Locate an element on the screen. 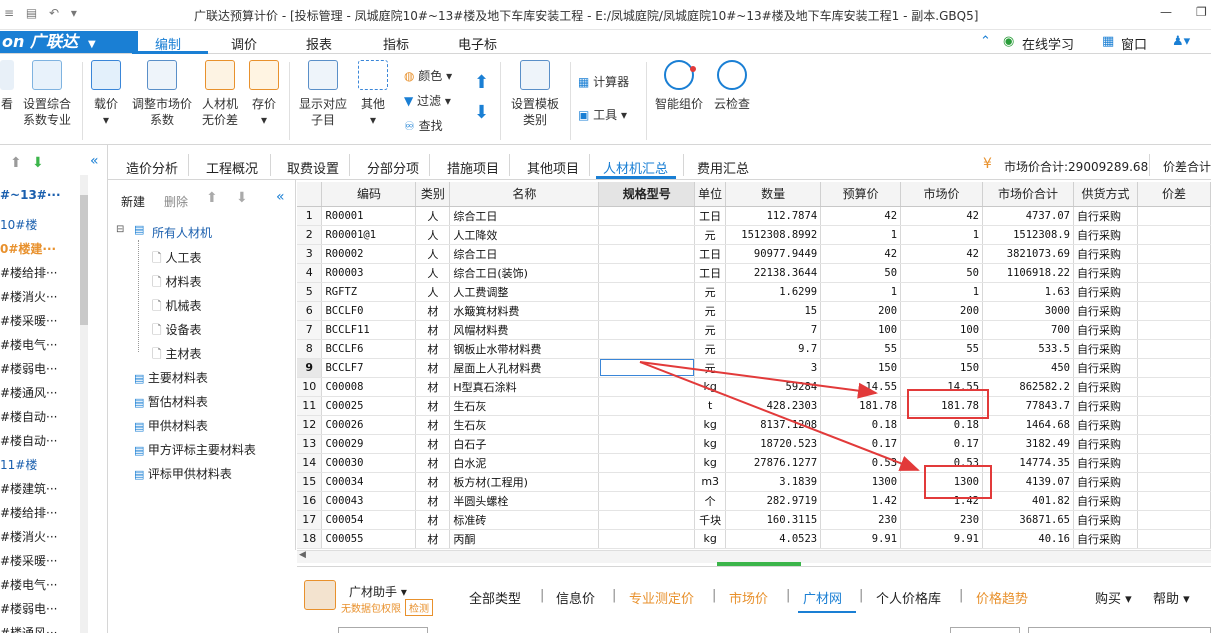  nav-item: #楼建筑··· is located at coordinates (29, 488).